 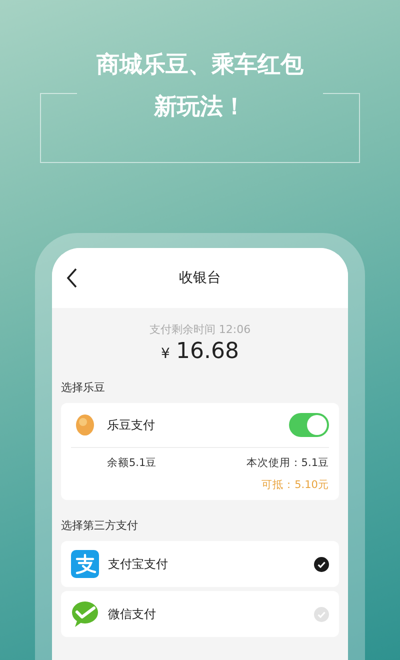 I want to click on back-icon, so click(x=72, y=278).